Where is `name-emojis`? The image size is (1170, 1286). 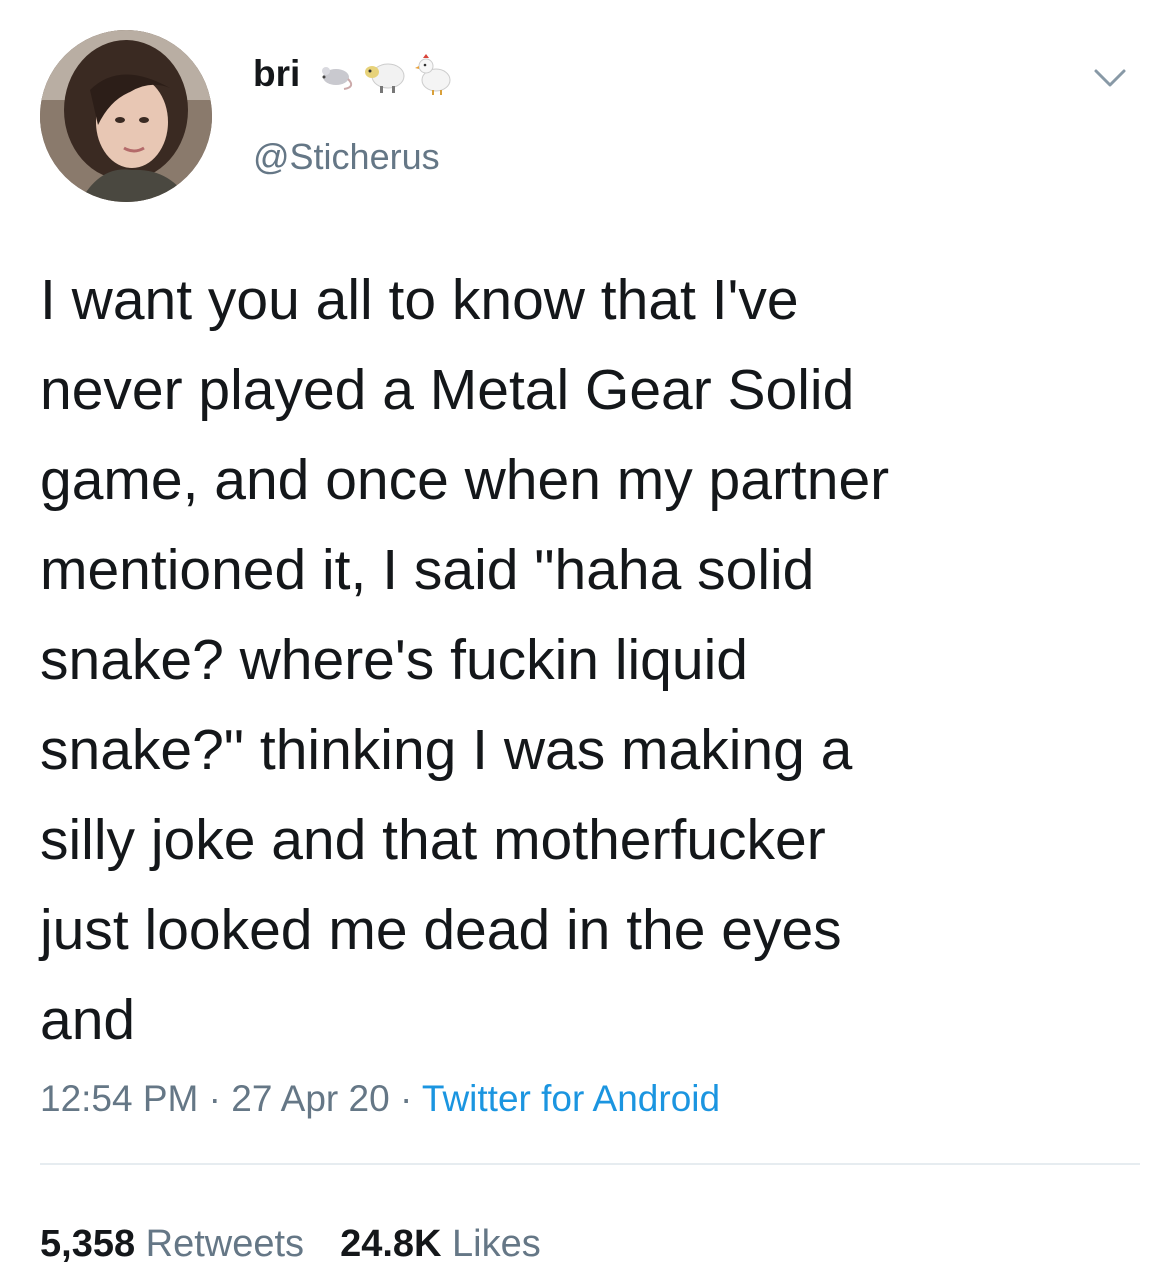 name-emojis is located at coordinates (386, 74).